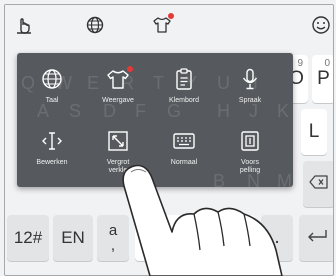 The height and width of the screenshot is (276, 336). I want to click on key-l: L, so click(314, 132).